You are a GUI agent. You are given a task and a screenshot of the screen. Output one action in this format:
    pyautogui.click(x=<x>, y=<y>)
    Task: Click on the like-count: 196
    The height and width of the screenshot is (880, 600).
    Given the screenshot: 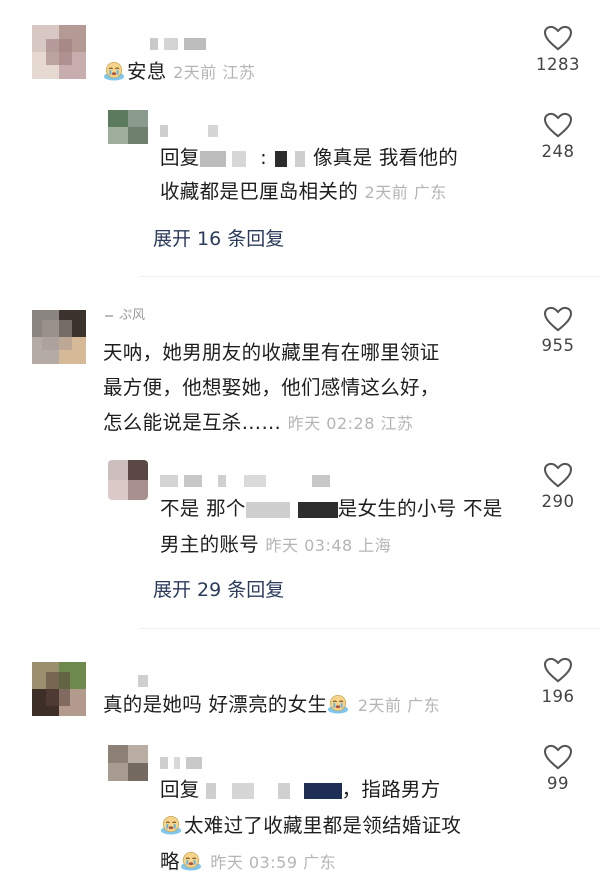 What is the action you would take?
    pyautogui.click(x=558, y=696)
    